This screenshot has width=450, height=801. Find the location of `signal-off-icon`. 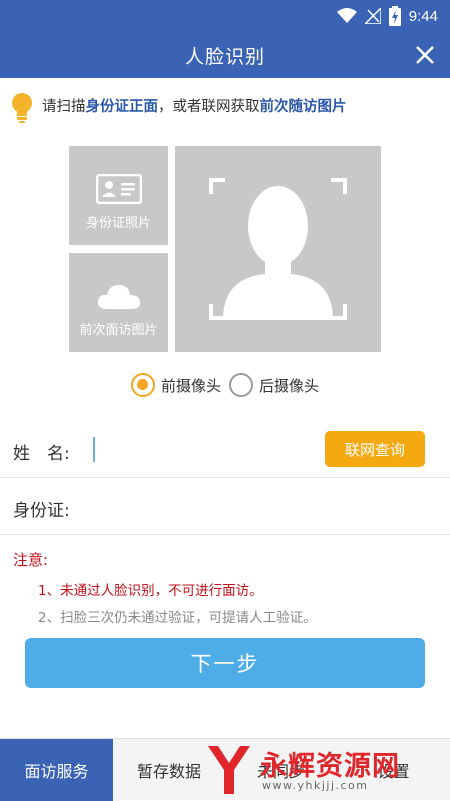

signal-off-icon is located at coordinates (372, 16).